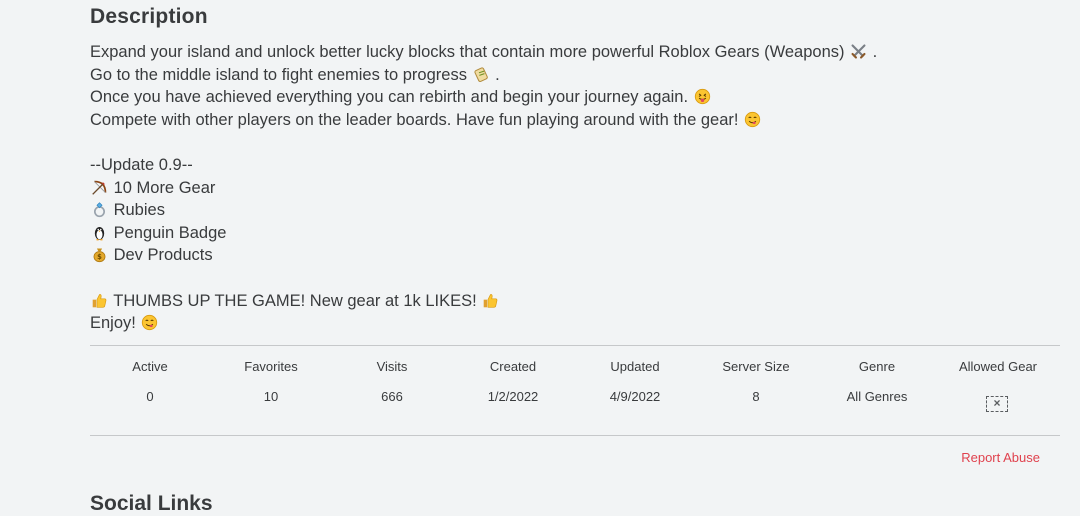  I want to click on money-bag-icon: $, so click(99, 254).